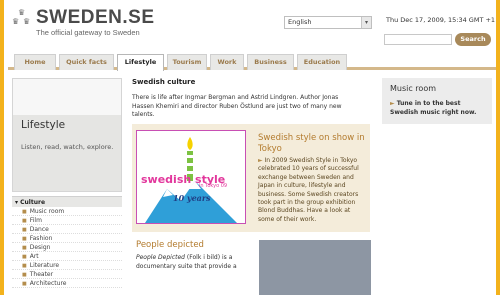  What do you see at coordinates (67, 247) in the screenshot?
I see `sidebar-item-design: ■ Design` at bounding box center [67, 247].